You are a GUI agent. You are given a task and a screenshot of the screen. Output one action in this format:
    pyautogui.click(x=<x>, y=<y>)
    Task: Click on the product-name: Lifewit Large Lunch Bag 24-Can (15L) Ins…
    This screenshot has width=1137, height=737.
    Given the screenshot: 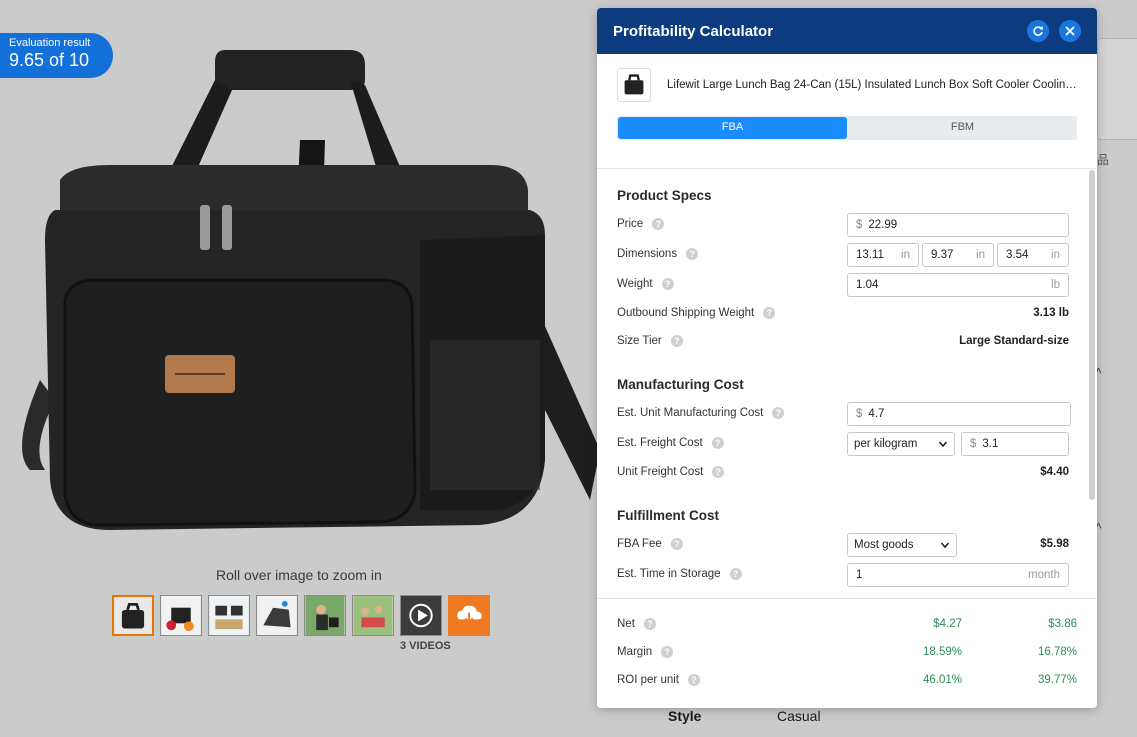 What is the action you would take?
    pyautogui.click(x=872, y=85)
    